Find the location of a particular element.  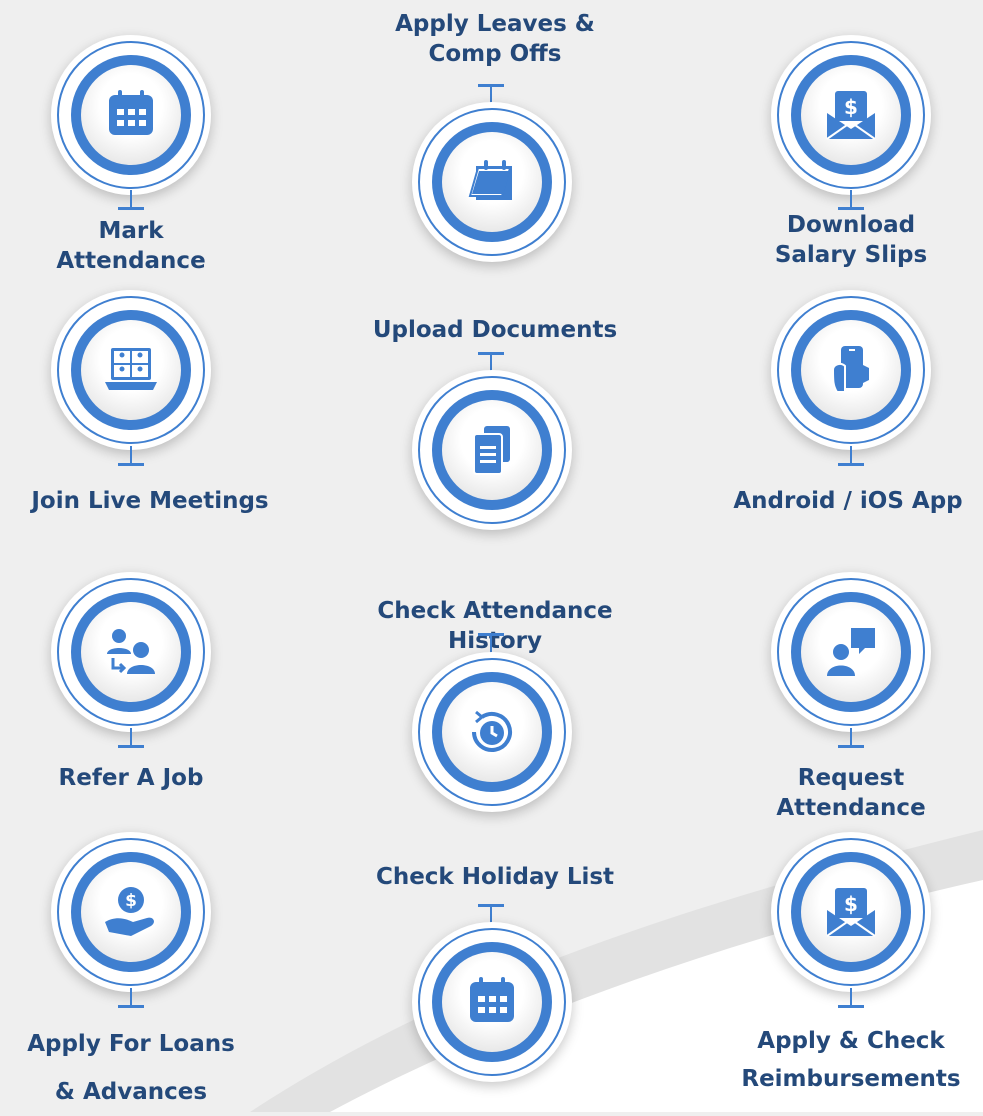

feature-label: Upload Documents is located at coordinates (495, 330).